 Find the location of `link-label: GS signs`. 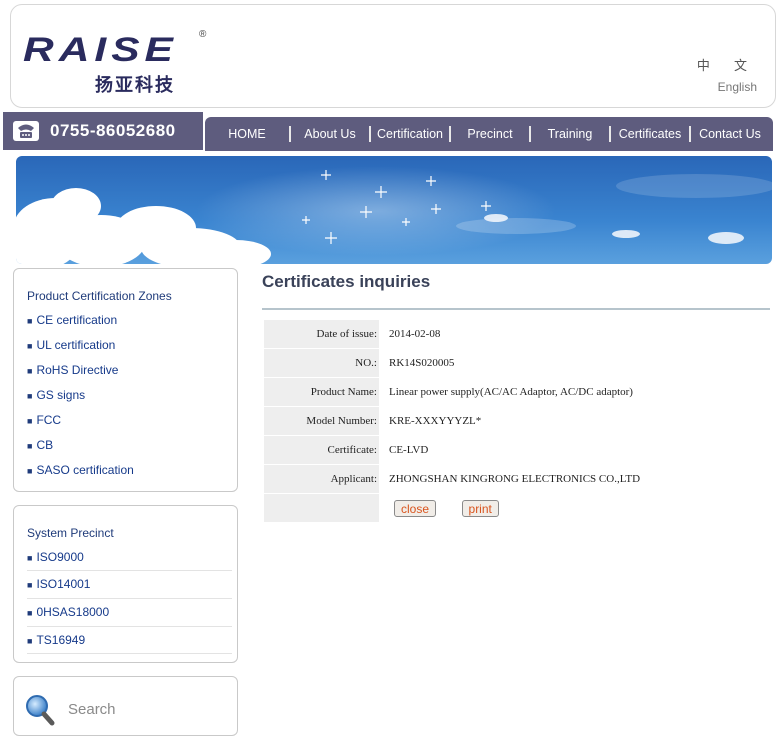

link-label: GS signs is located at coordinates (61, 395).